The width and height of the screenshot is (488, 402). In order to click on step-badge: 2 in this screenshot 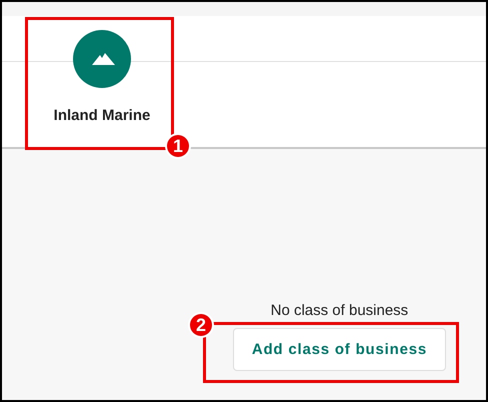, I will do `click(201, 325)`.